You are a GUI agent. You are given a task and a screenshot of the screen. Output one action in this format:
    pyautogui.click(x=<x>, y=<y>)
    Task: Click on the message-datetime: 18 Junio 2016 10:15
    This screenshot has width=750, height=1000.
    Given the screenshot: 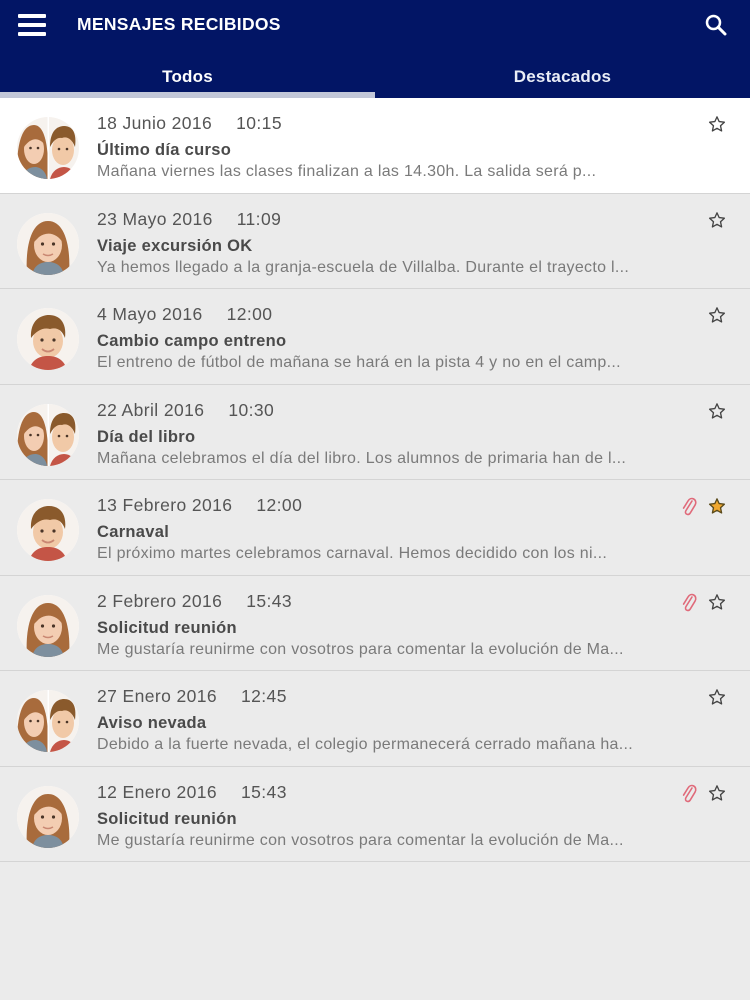 What is the action you would take?
    pyautogui.click(x=189, y=123)
    